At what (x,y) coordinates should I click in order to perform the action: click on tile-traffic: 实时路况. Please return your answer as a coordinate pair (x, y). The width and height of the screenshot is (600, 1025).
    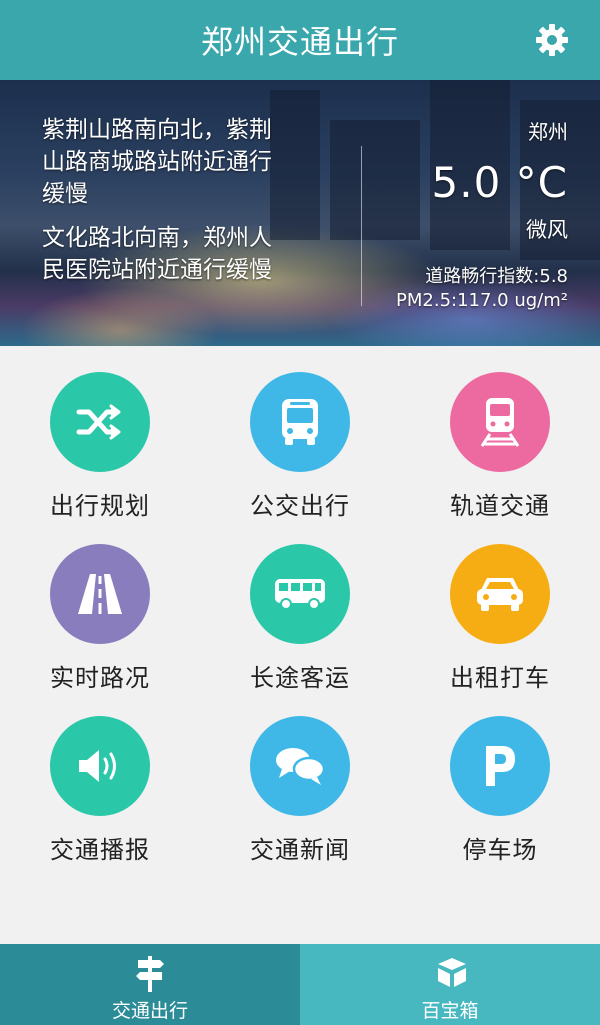
    Looking at the image, I should click on (100, 605).